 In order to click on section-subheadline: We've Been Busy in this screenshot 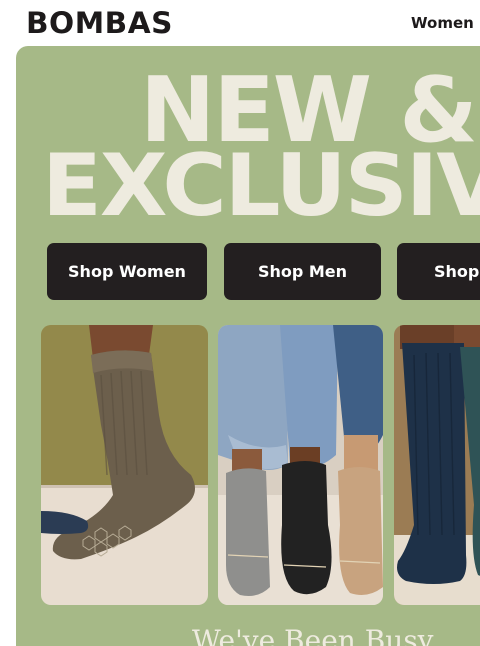, I will do `click(313, 635)`.